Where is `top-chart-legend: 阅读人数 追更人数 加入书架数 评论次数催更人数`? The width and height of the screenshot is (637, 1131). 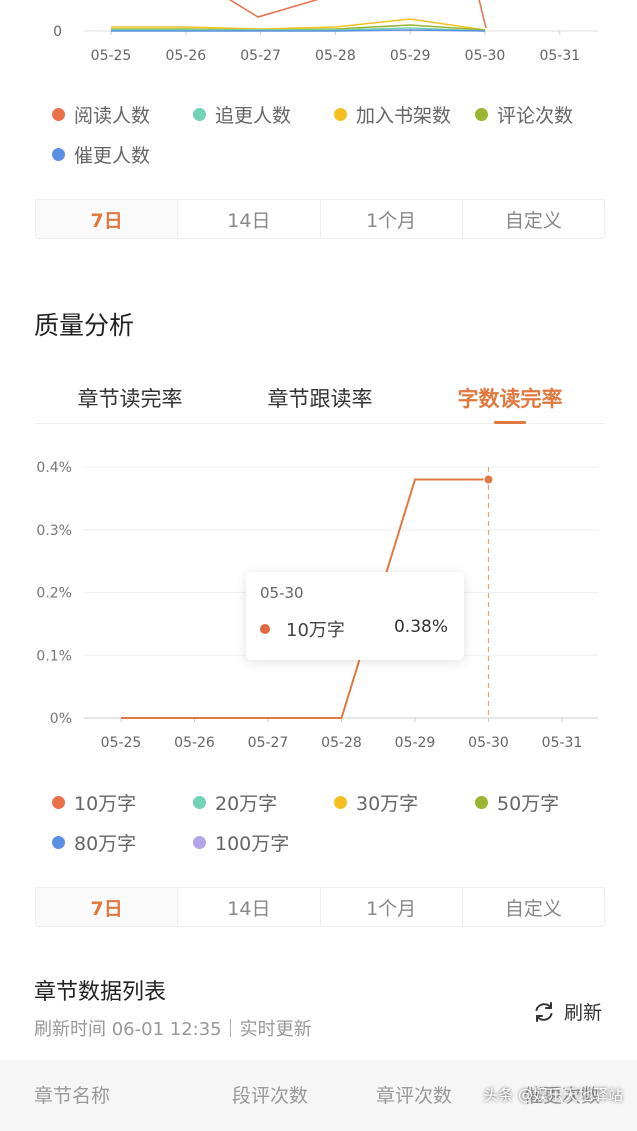 top-chart-legend: 阅读人数 追更人数 加入书架数 评论次数催更人数 is located at coordinates (334, 134).